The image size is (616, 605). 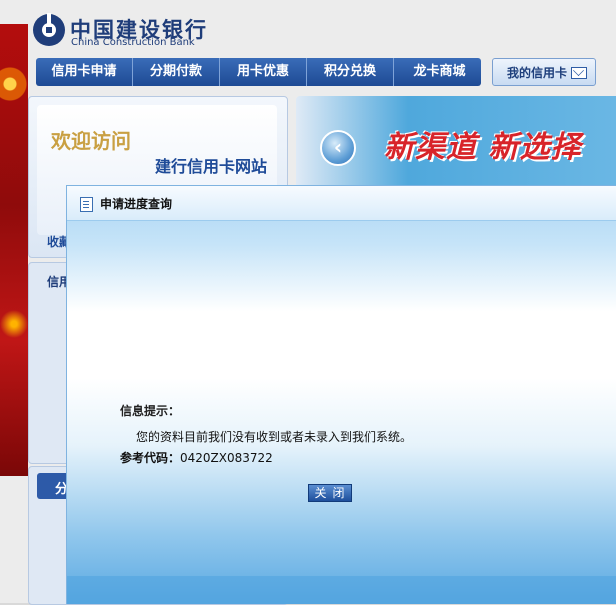 What do you see at coordinates (49, 29) in the screenshot?
I see `ccb-logo-icon` at bounding box center [49, 29].